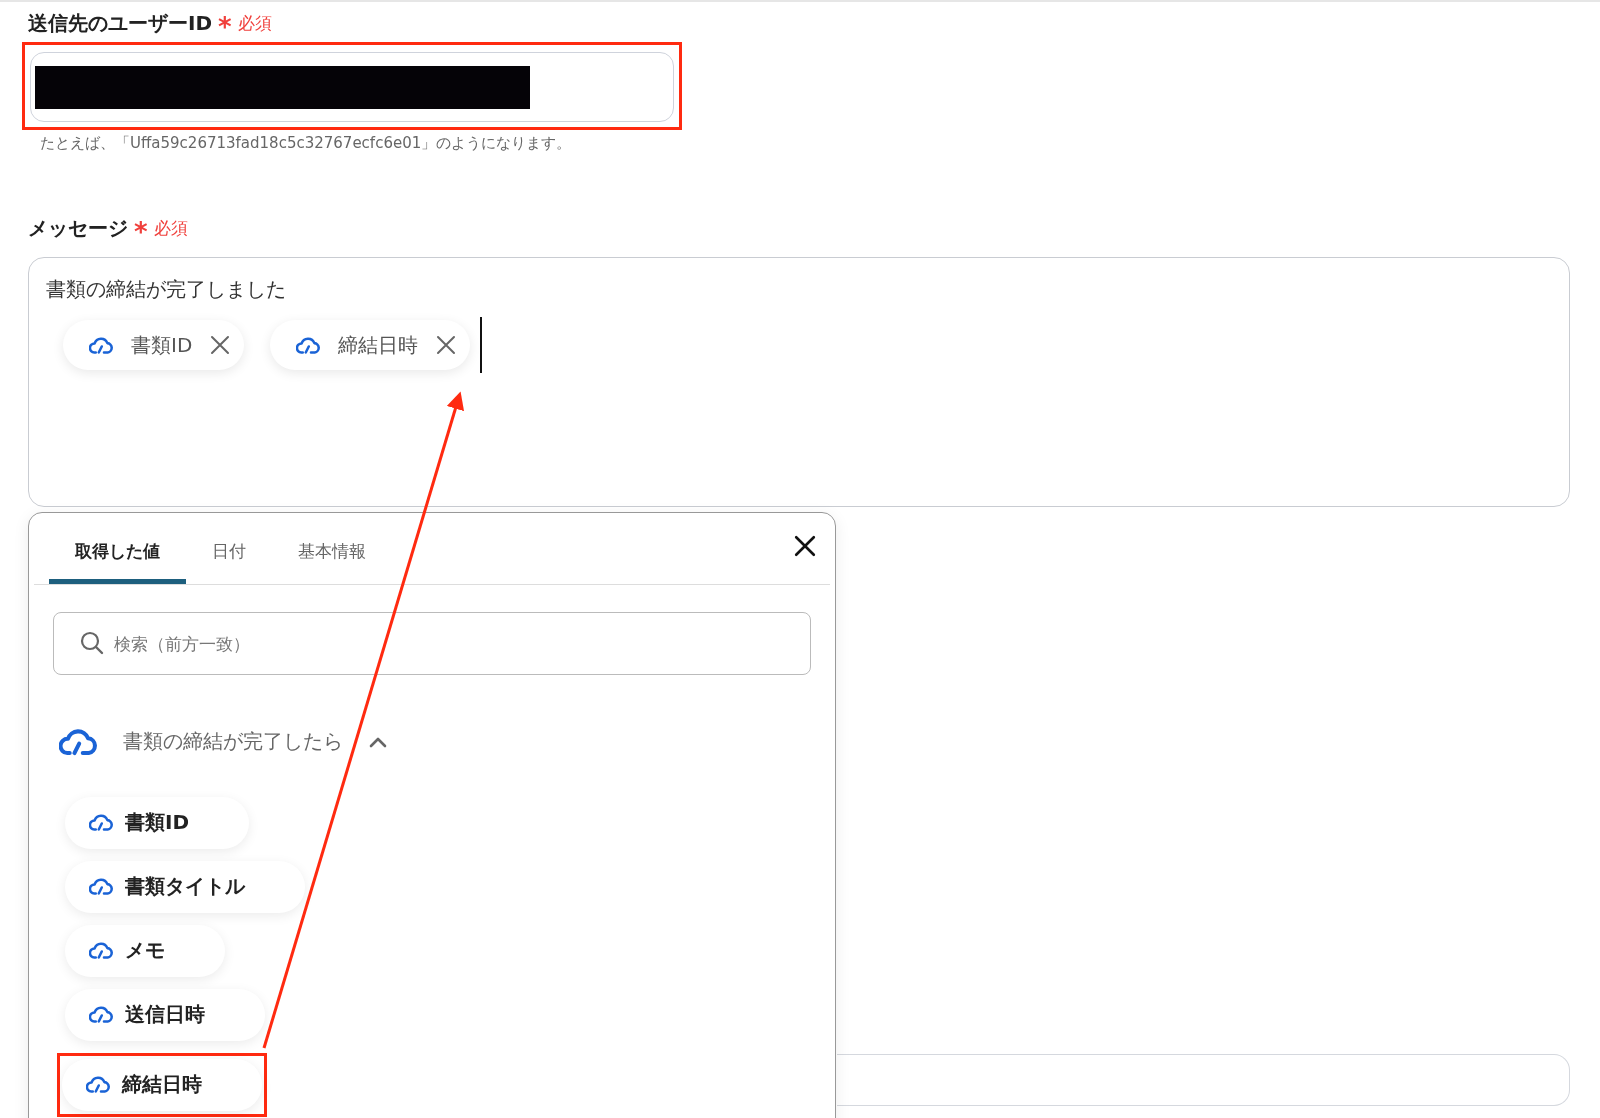 The height and width of the screenshot is (1118, 1600). I want to click on tab: 日付, so click(229, 548).